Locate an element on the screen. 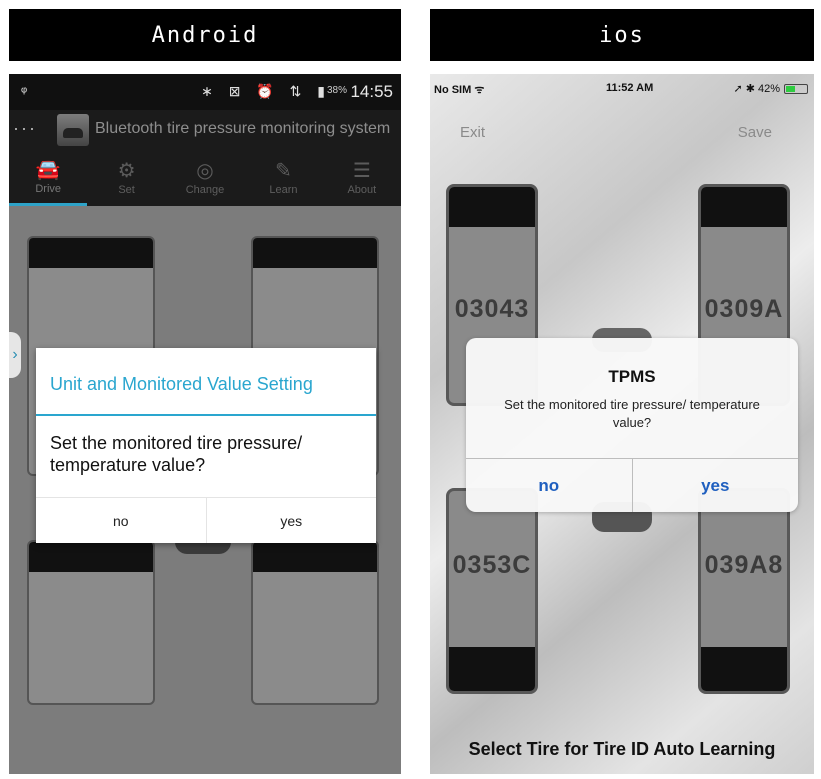  tab-about: ☰ About is located at coordinates (362, 178).